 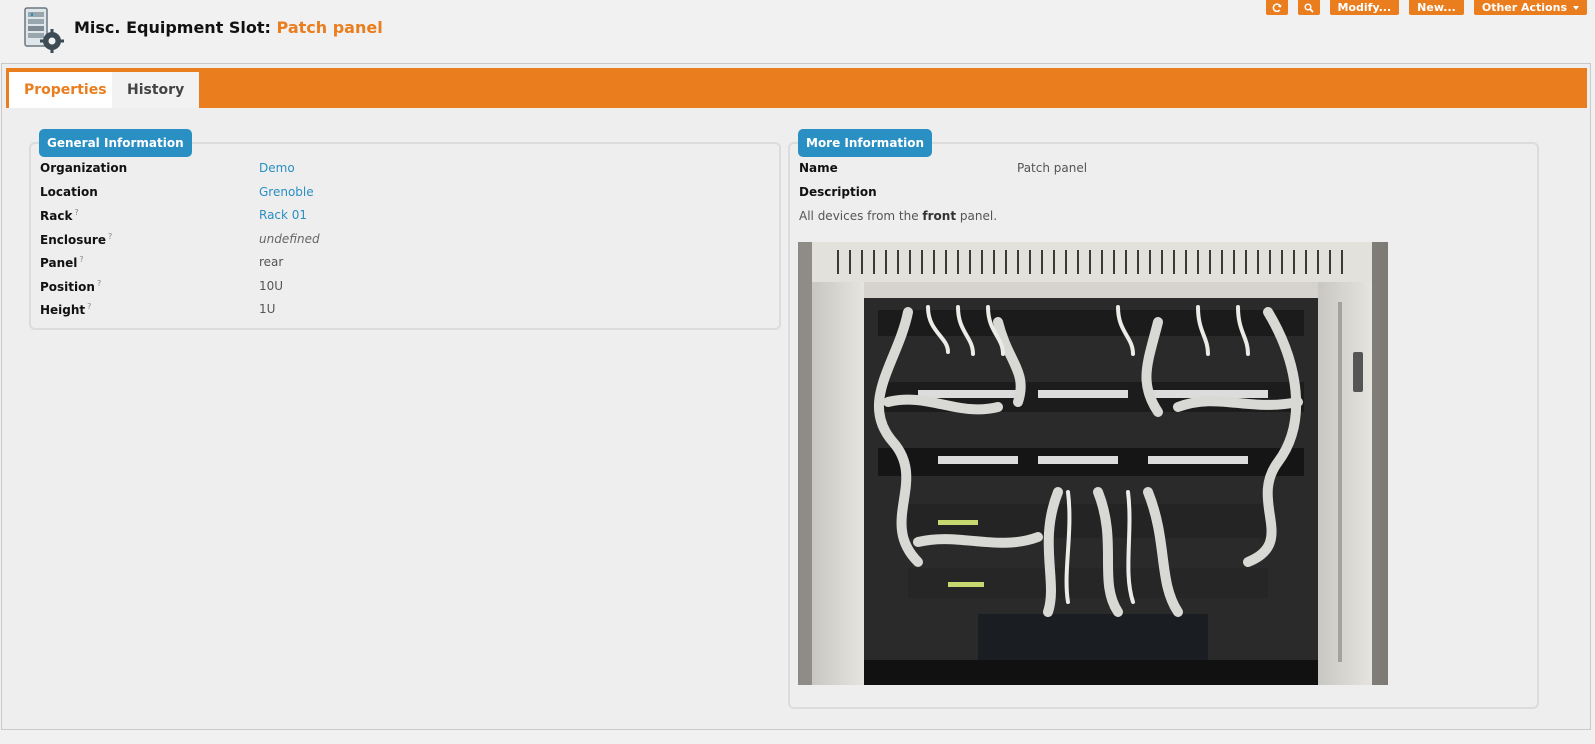 I want to click on rack-value-link: Rack 01, so click(x=283, y=215).